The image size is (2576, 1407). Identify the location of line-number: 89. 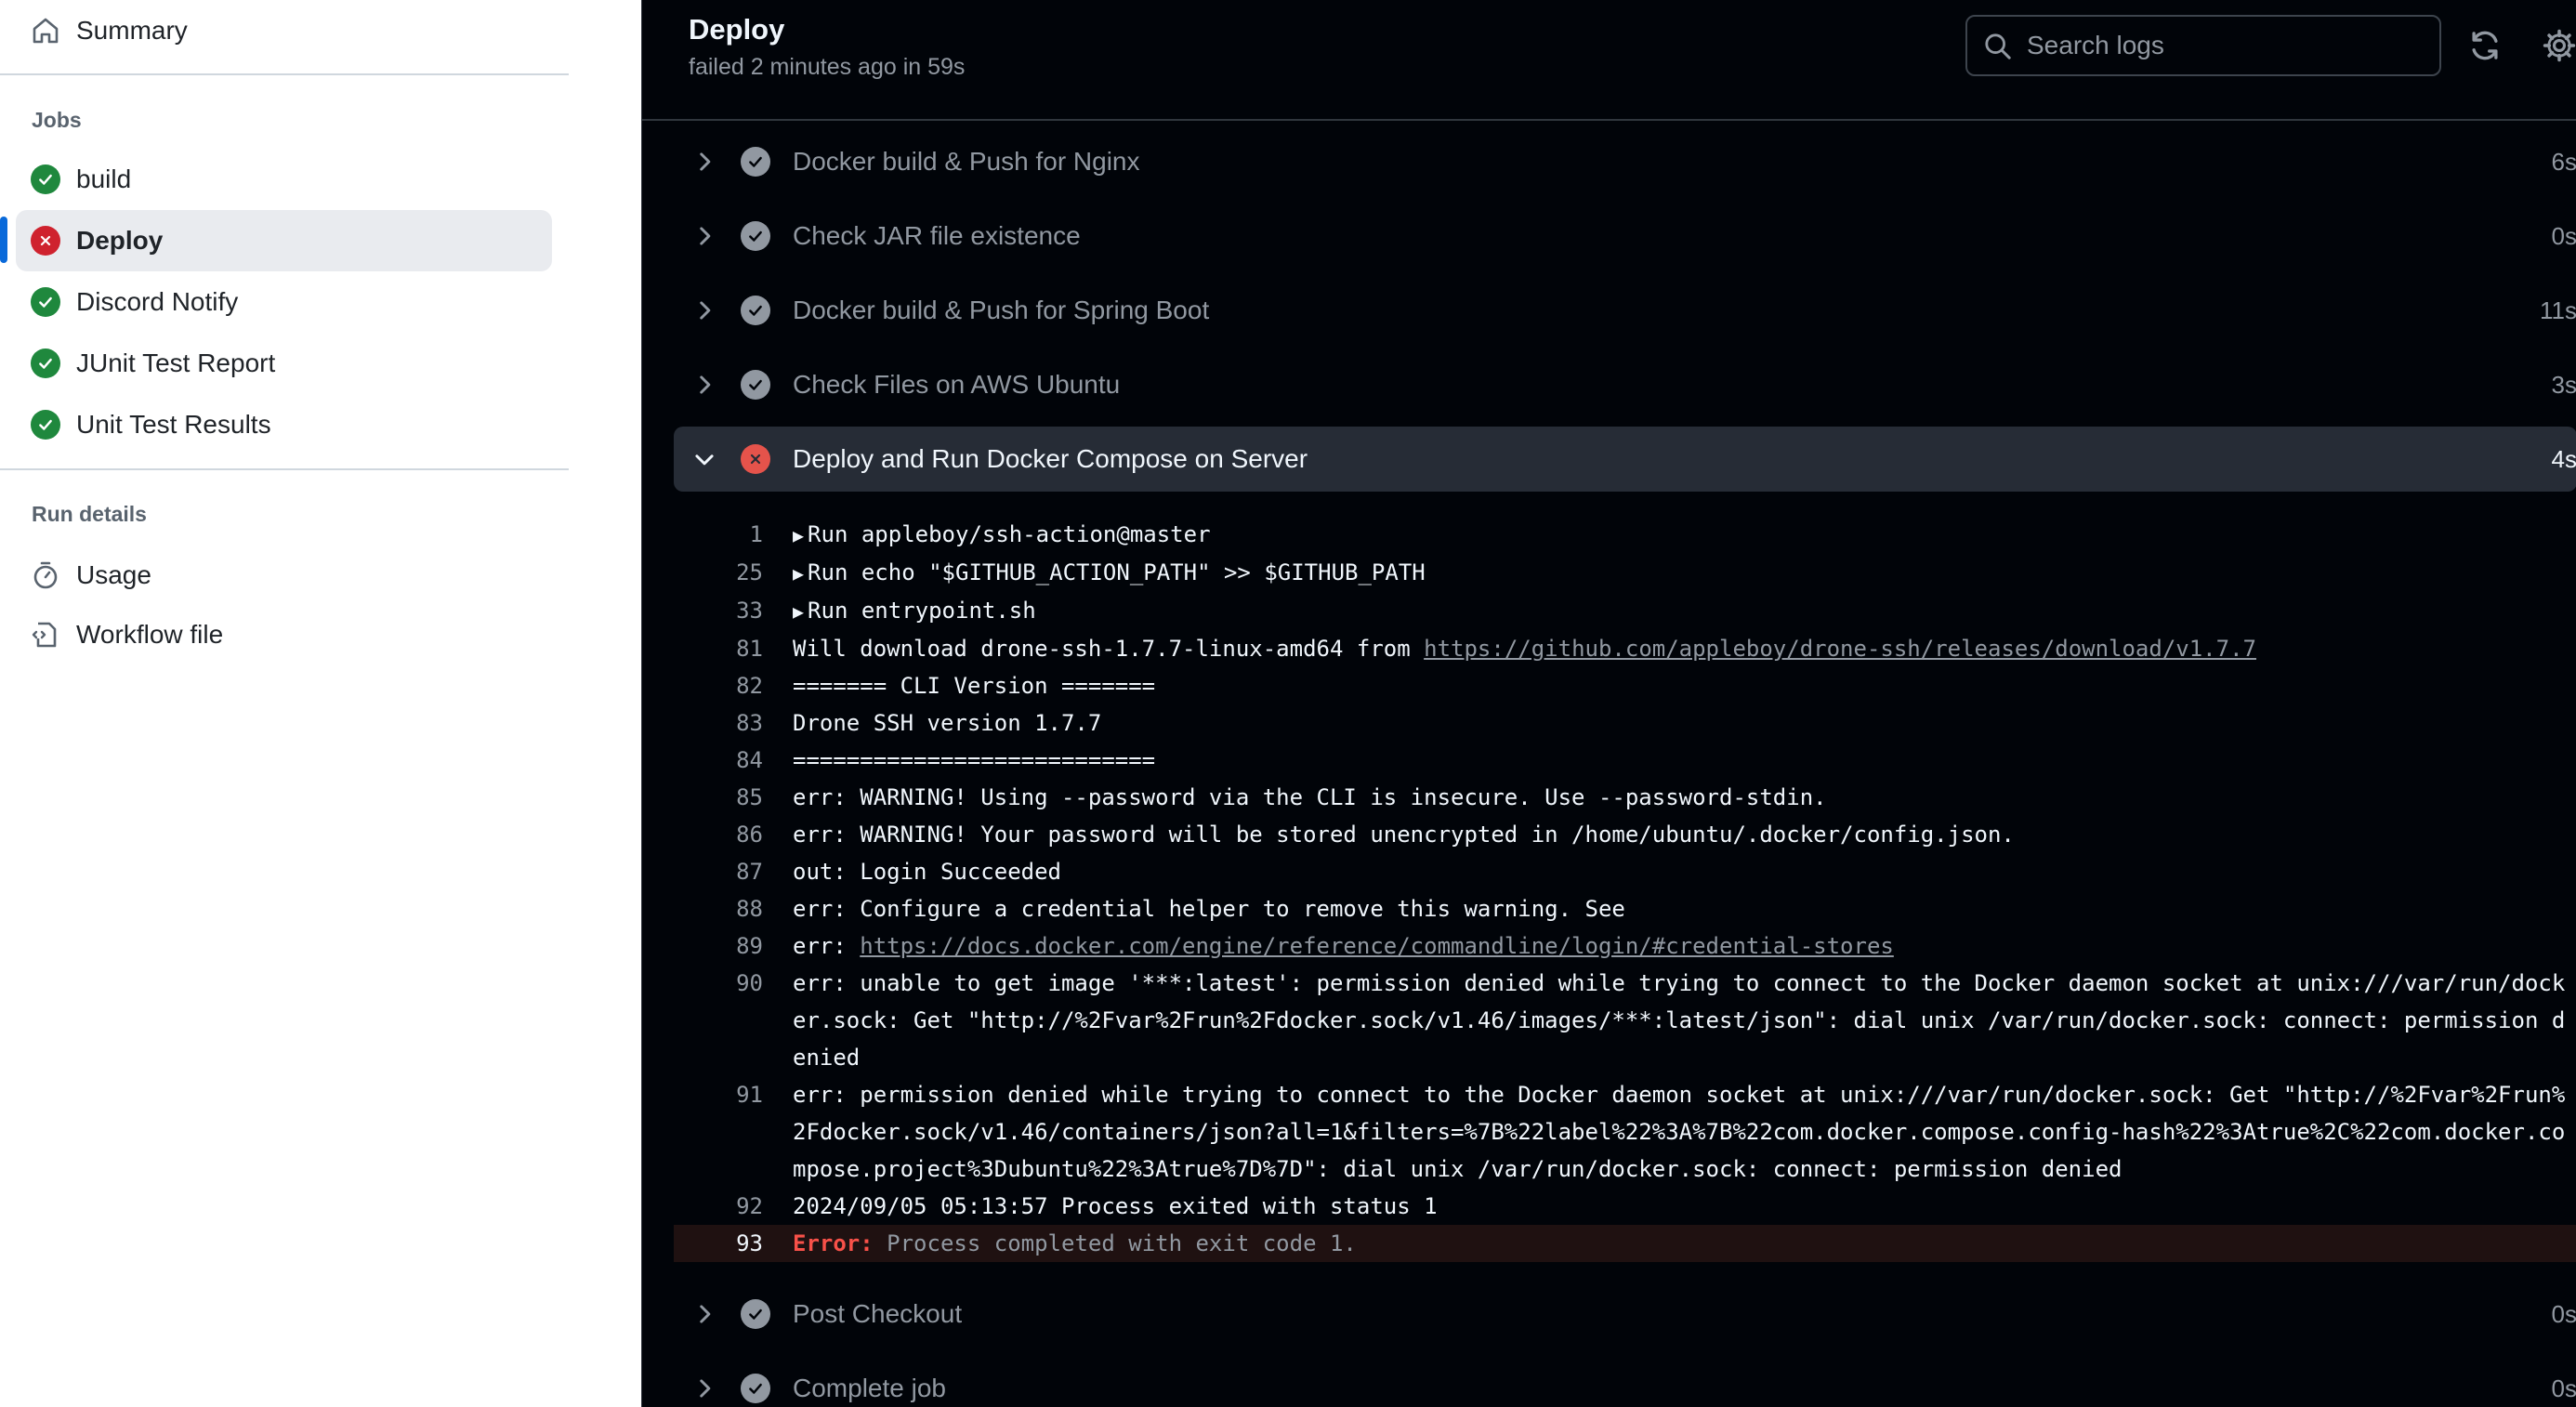
(718, 946).